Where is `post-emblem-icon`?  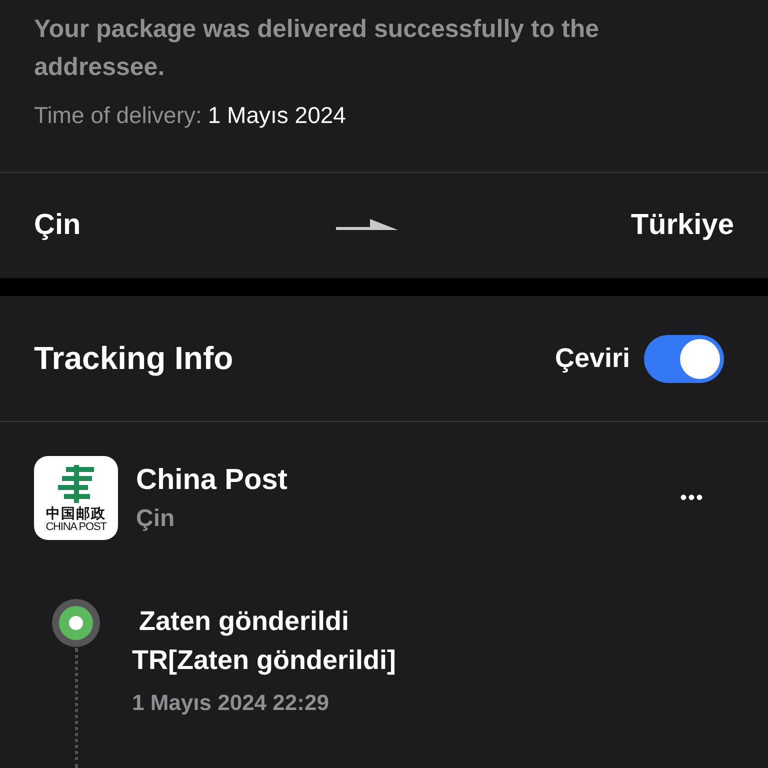
post-emblem-icon is located at coordinates (76, 483).